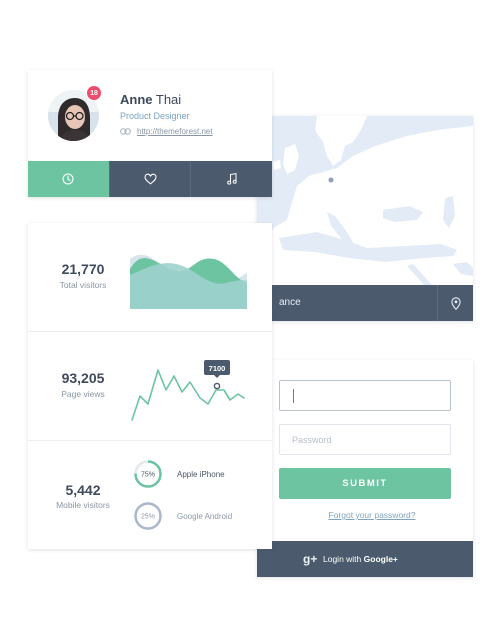 The width and height of the screenshot is (500, 644). What do you see at coordinates (188, 281) in the screenshot?
I see `visitors-area-chart` at bounding box center [188, 281].